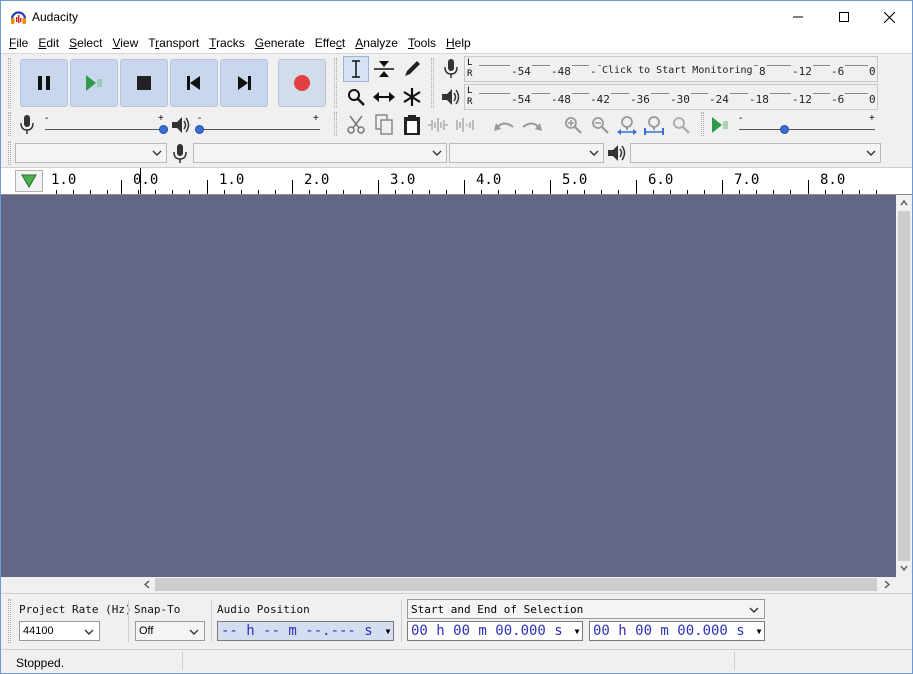 Image resolution: width=913 pixels, height=674 pixels. Describe the element at coordinates (680, 99) in the screenshot. I see `playback-meter-tick: -30` at that location.